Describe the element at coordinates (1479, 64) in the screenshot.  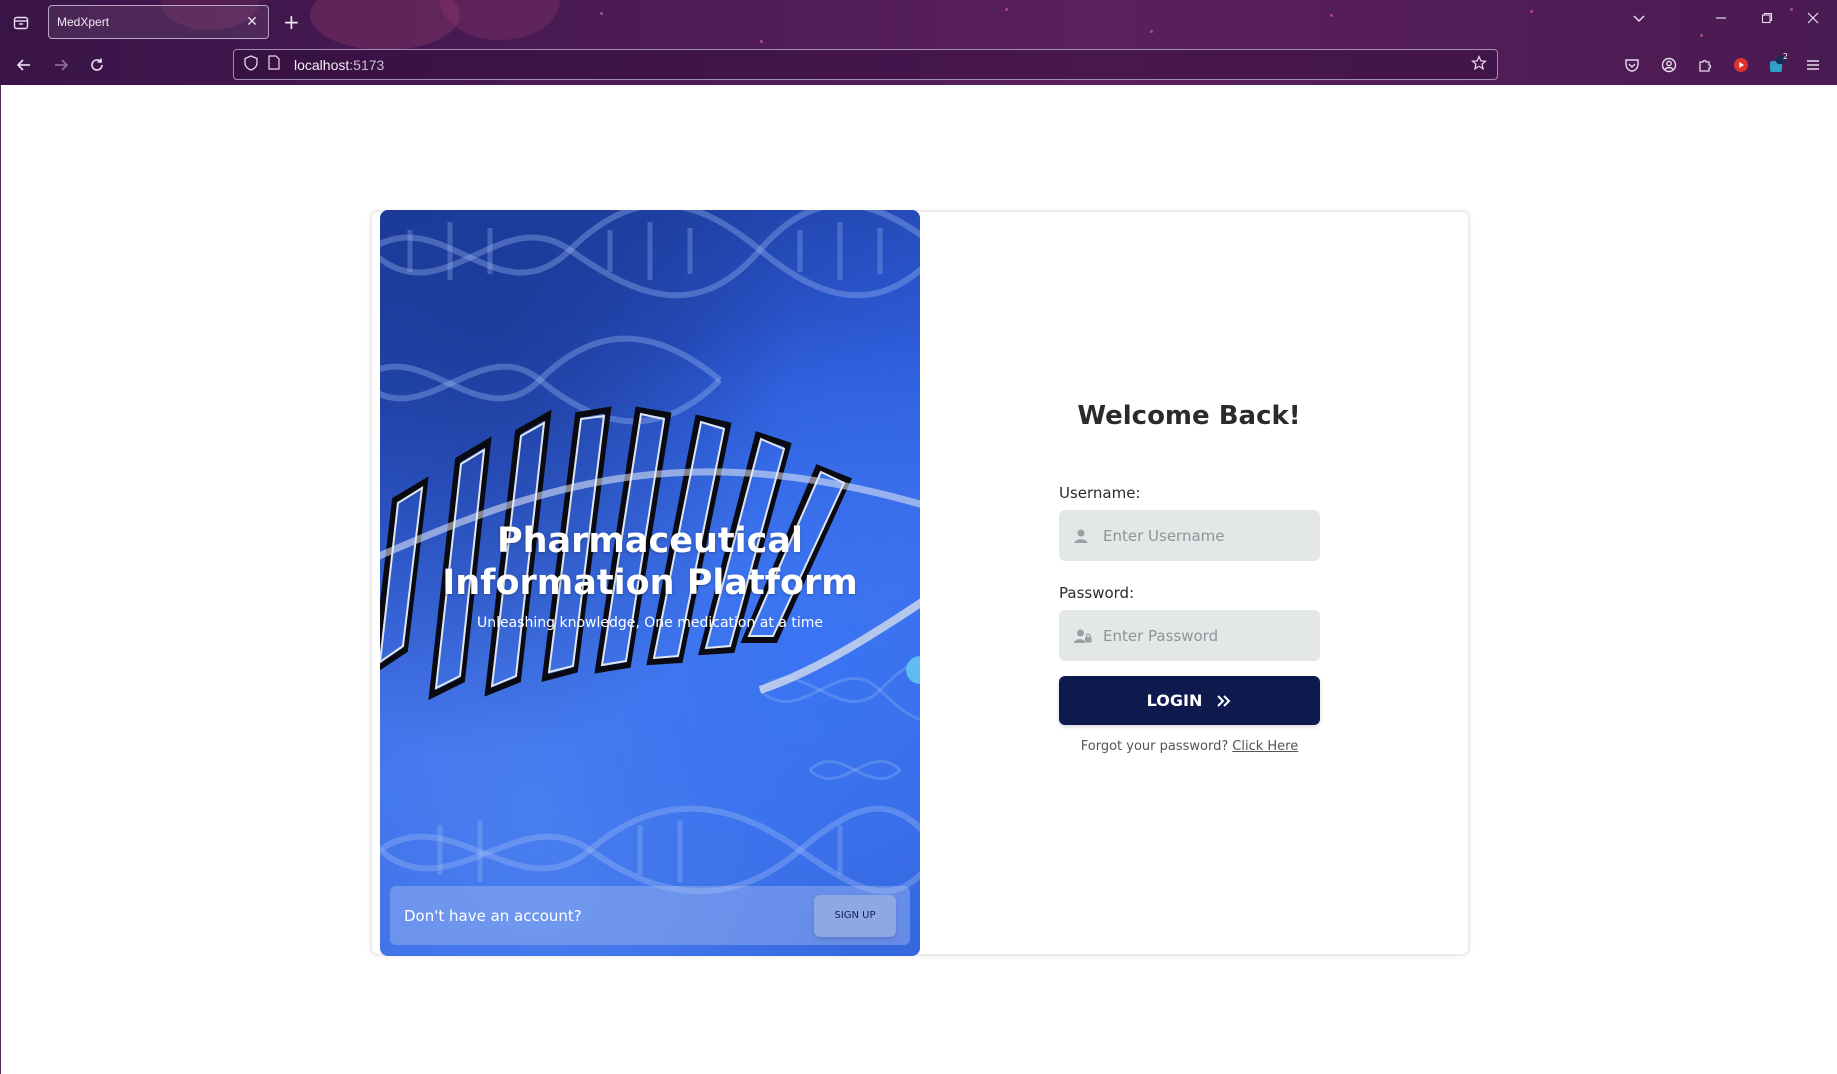
I see `bookmark-star-icon` at that location.